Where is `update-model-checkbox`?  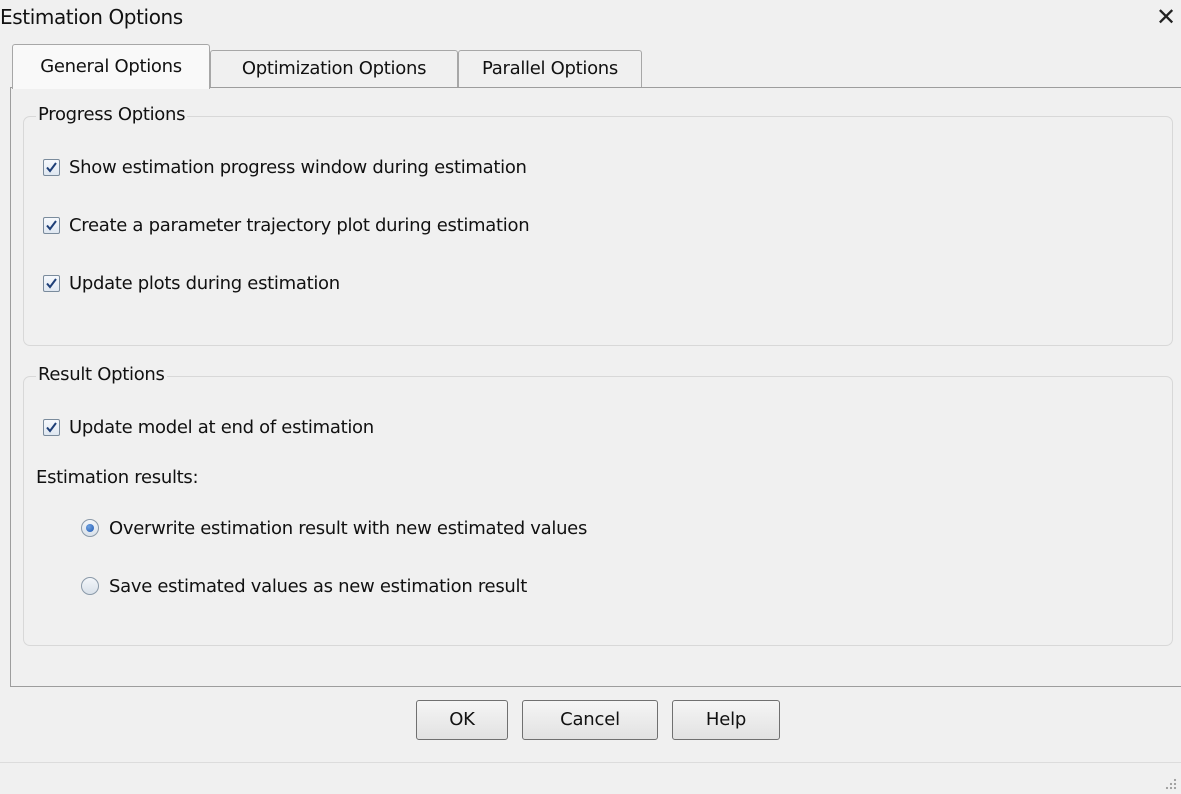
update-model-checkbox is located at coordinates (51, 427).